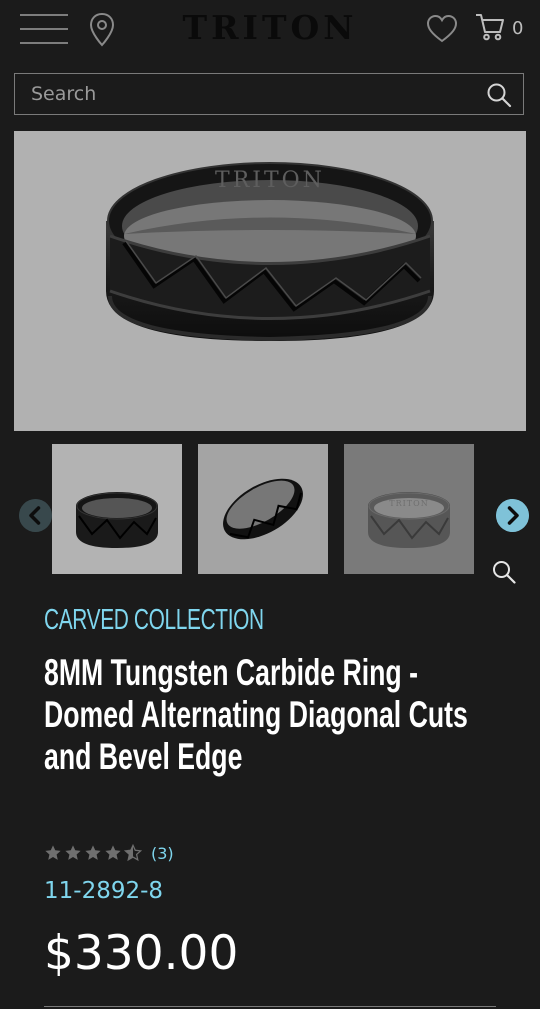 The width and height of the screenshot is (540, 1009). I want to click on divider, so click(270, 1006).